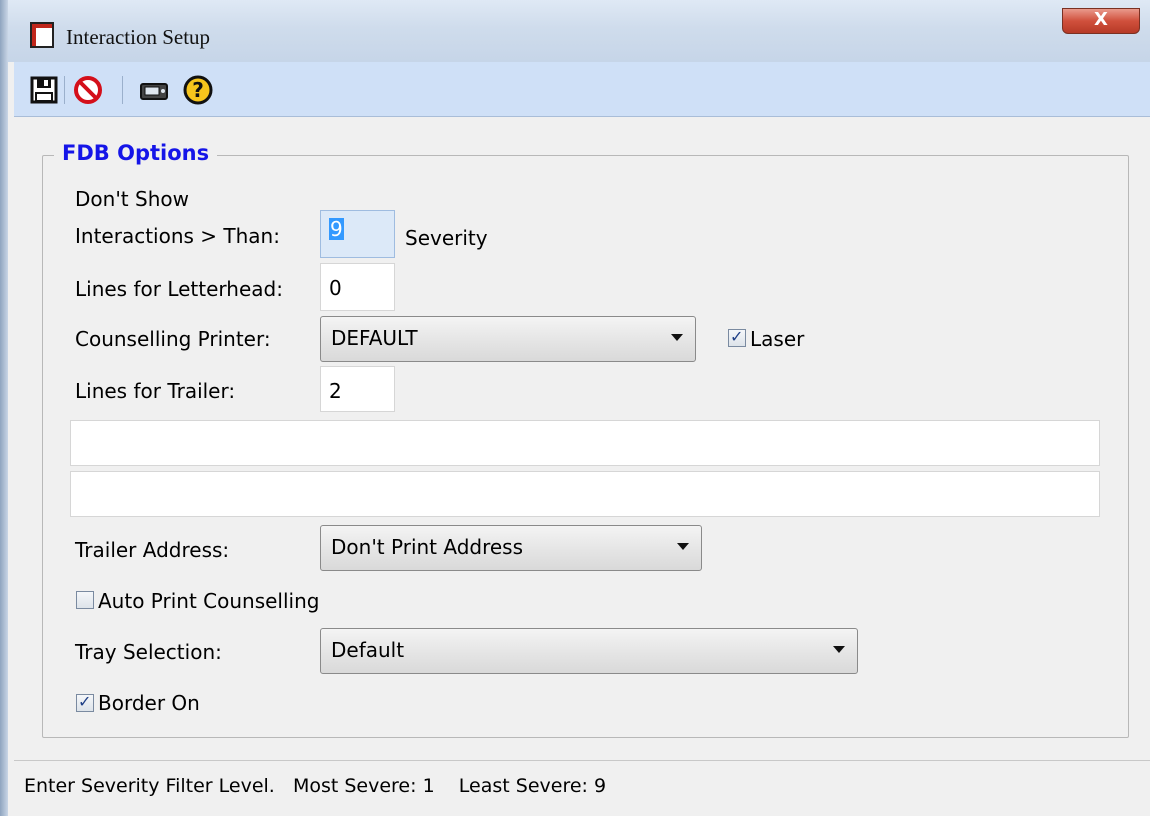  Describe the element at coordinates (585, 494) in the screenshot. I see `trailer-line-2-input` at that location.